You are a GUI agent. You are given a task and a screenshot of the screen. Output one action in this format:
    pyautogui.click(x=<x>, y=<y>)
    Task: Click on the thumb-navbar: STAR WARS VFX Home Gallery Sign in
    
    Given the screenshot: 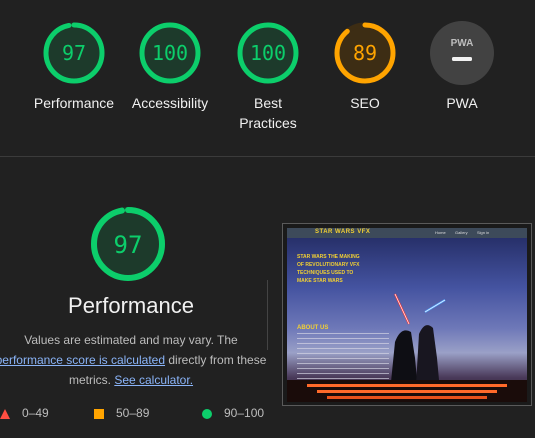 What is the action you would take?
    pyautogui.click(x=407, y=233)
    